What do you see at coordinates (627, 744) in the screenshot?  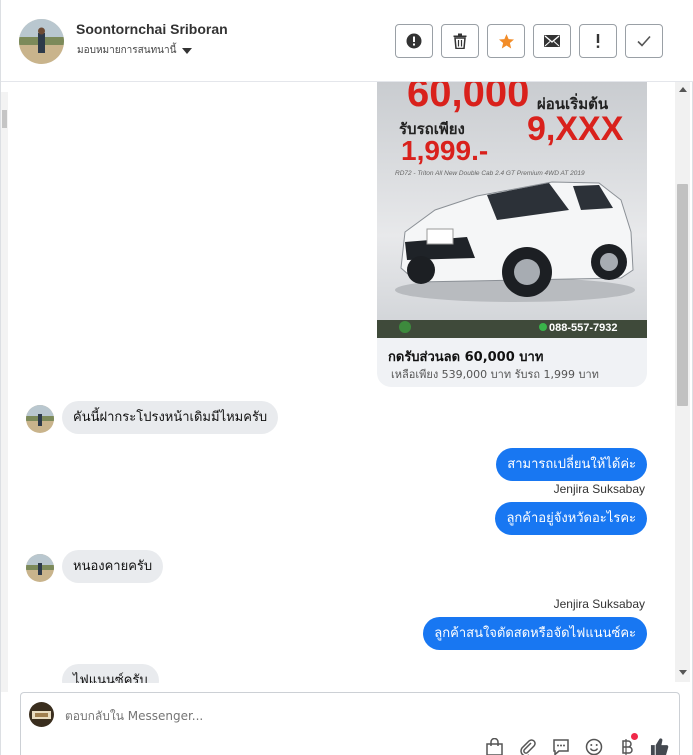 I see `baht-payment-icon` at bounding box center [627, 744].